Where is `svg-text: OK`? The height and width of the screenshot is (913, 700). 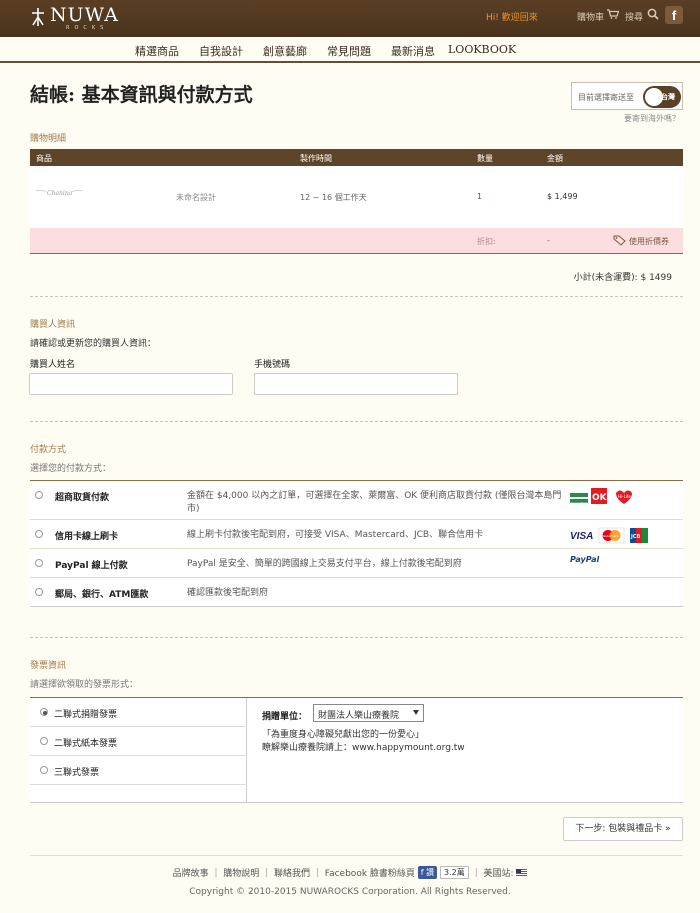 svg-text: OK is located at coordinates (600, 498).